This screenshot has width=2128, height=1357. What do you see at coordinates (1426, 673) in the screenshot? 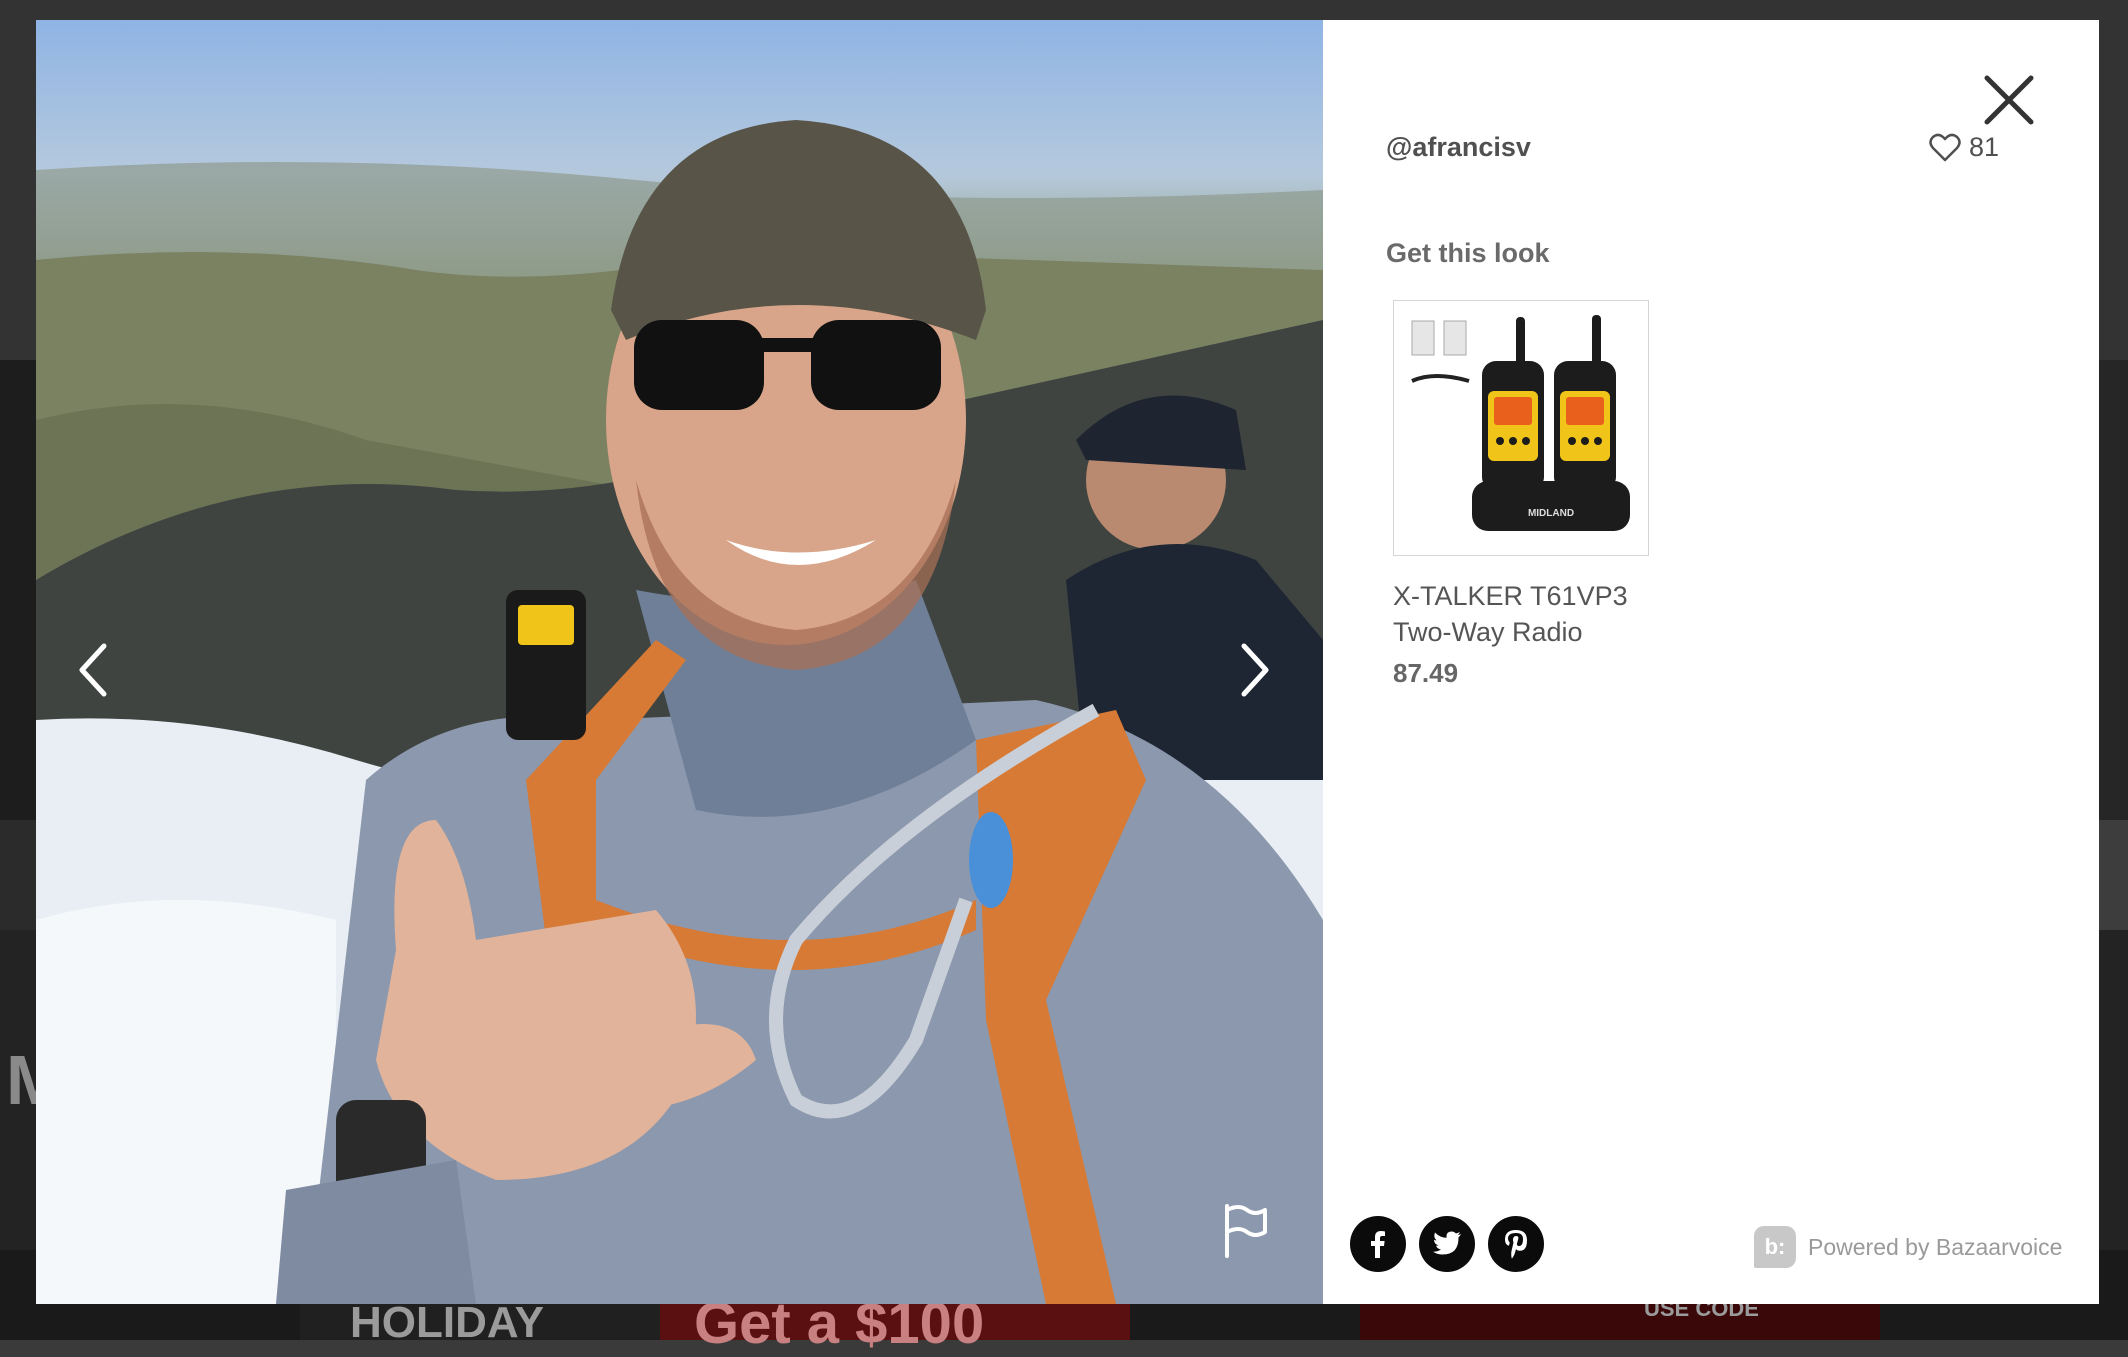
I see `product-price: 87.49` at bounding box center [1426, 673].